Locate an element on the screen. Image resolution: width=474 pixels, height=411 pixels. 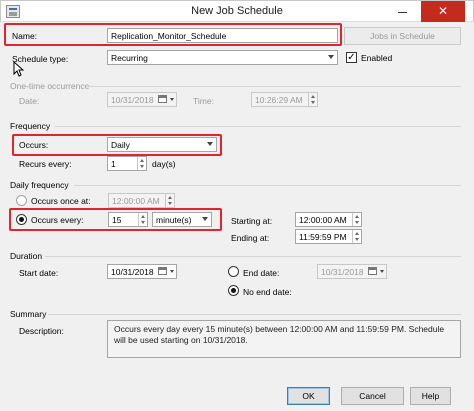
summary-divider is located at coordinates (254, 314).